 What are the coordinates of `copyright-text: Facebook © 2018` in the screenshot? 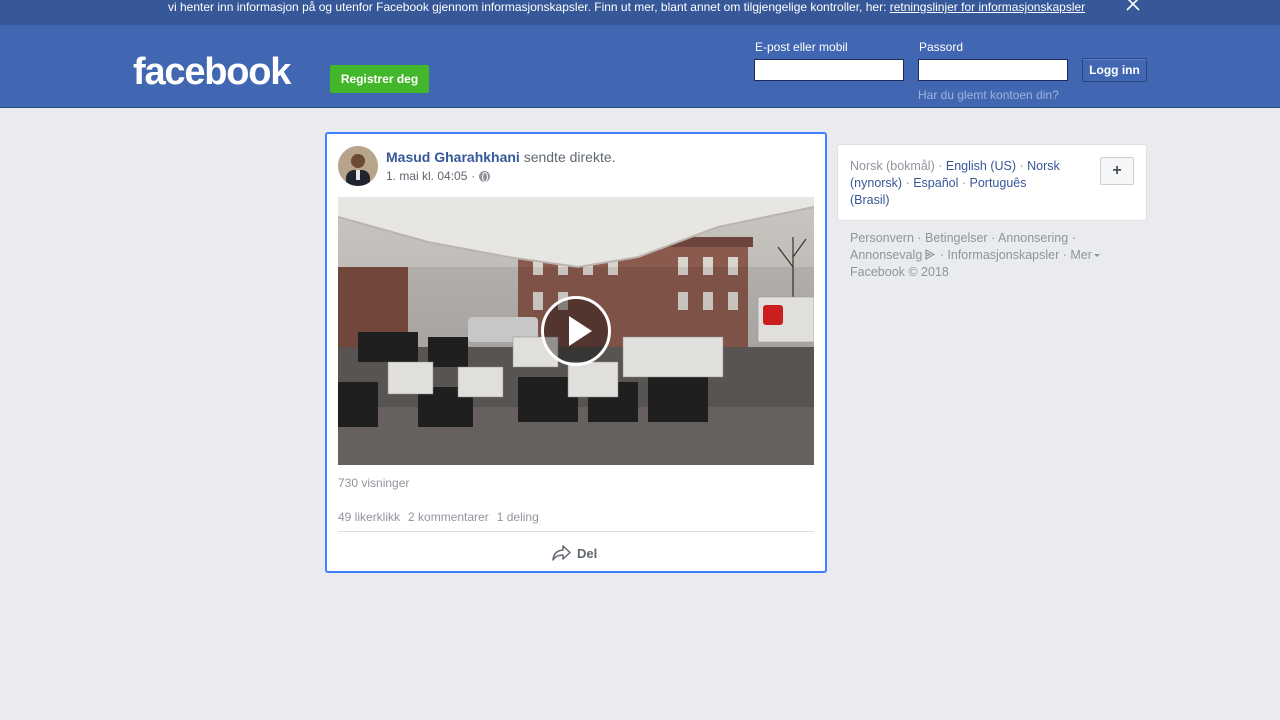 It's located at (899, 272).